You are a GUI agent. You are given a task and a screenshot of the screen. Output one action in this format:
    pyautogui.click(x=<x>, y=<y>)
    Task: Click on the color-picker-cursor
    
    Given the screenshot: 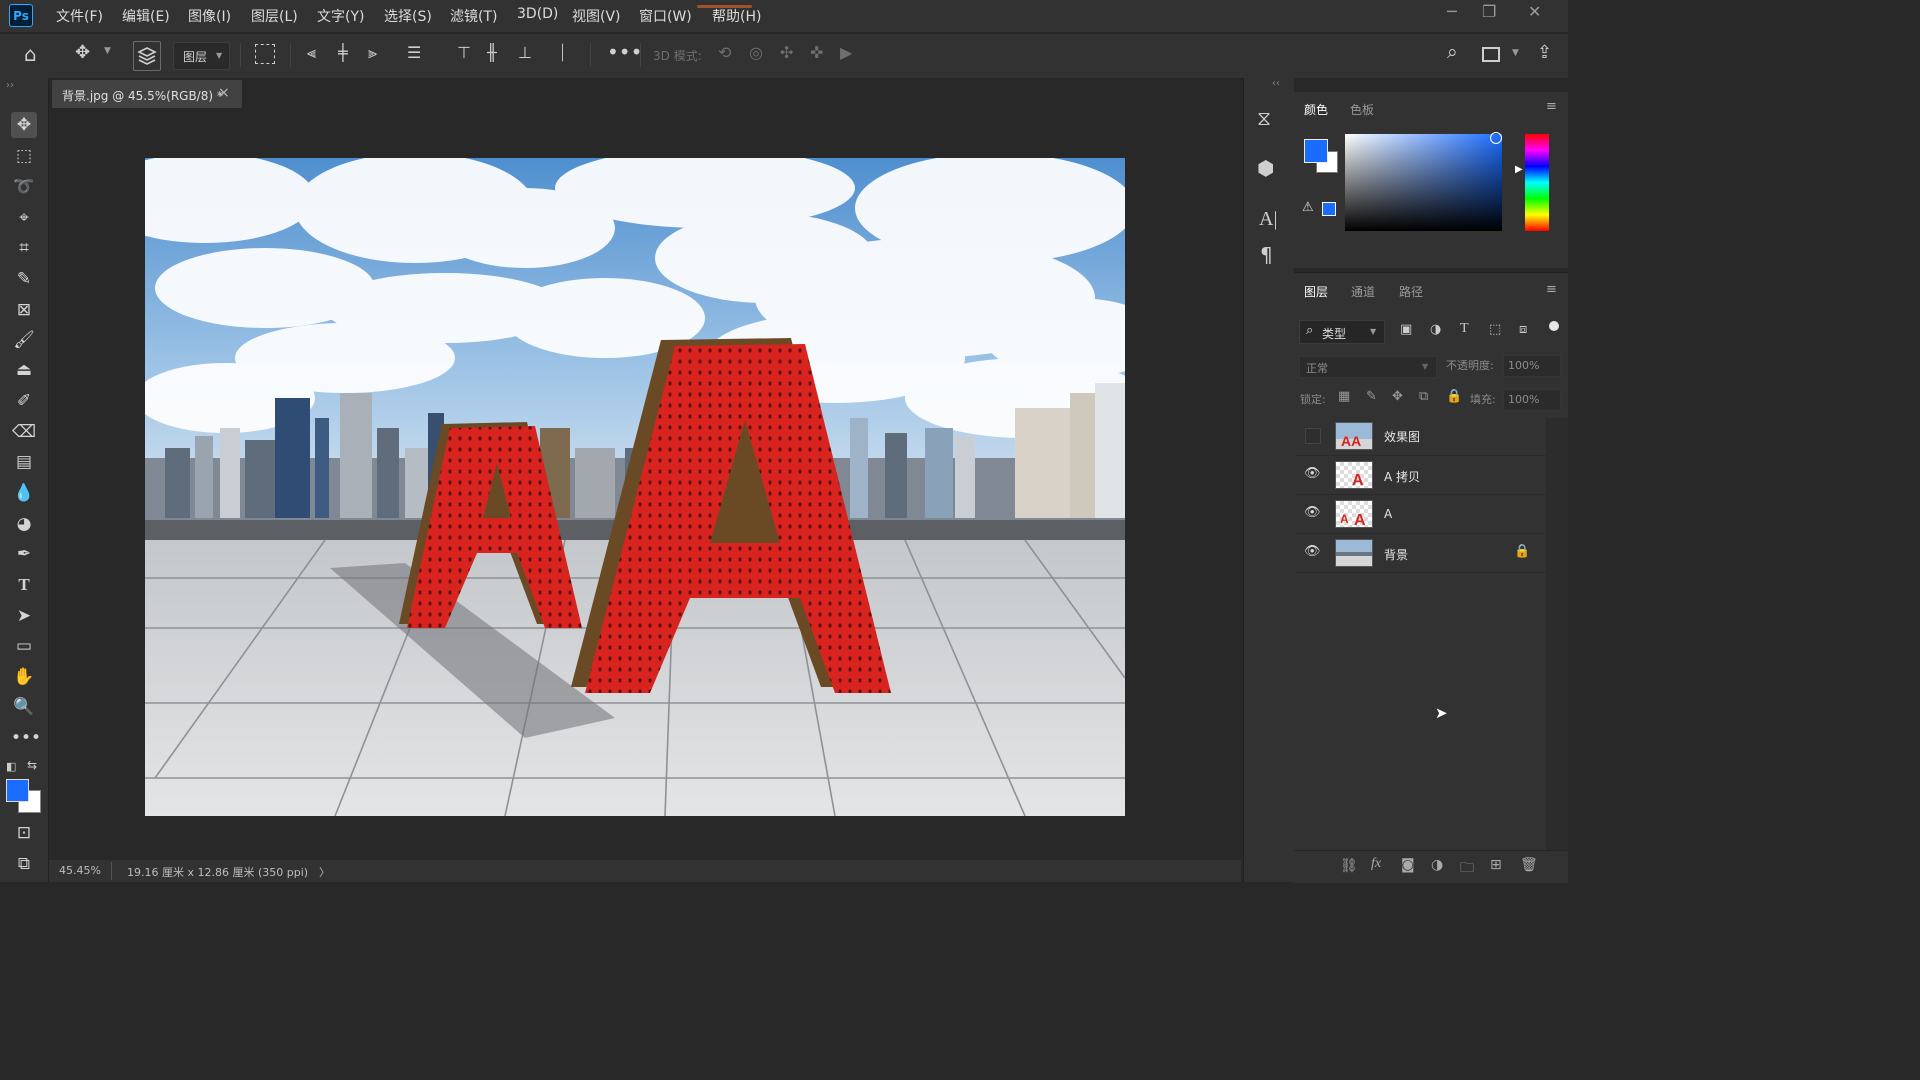 What is the action you would take?
    pyautogui.click(x=1496, y=138)
    